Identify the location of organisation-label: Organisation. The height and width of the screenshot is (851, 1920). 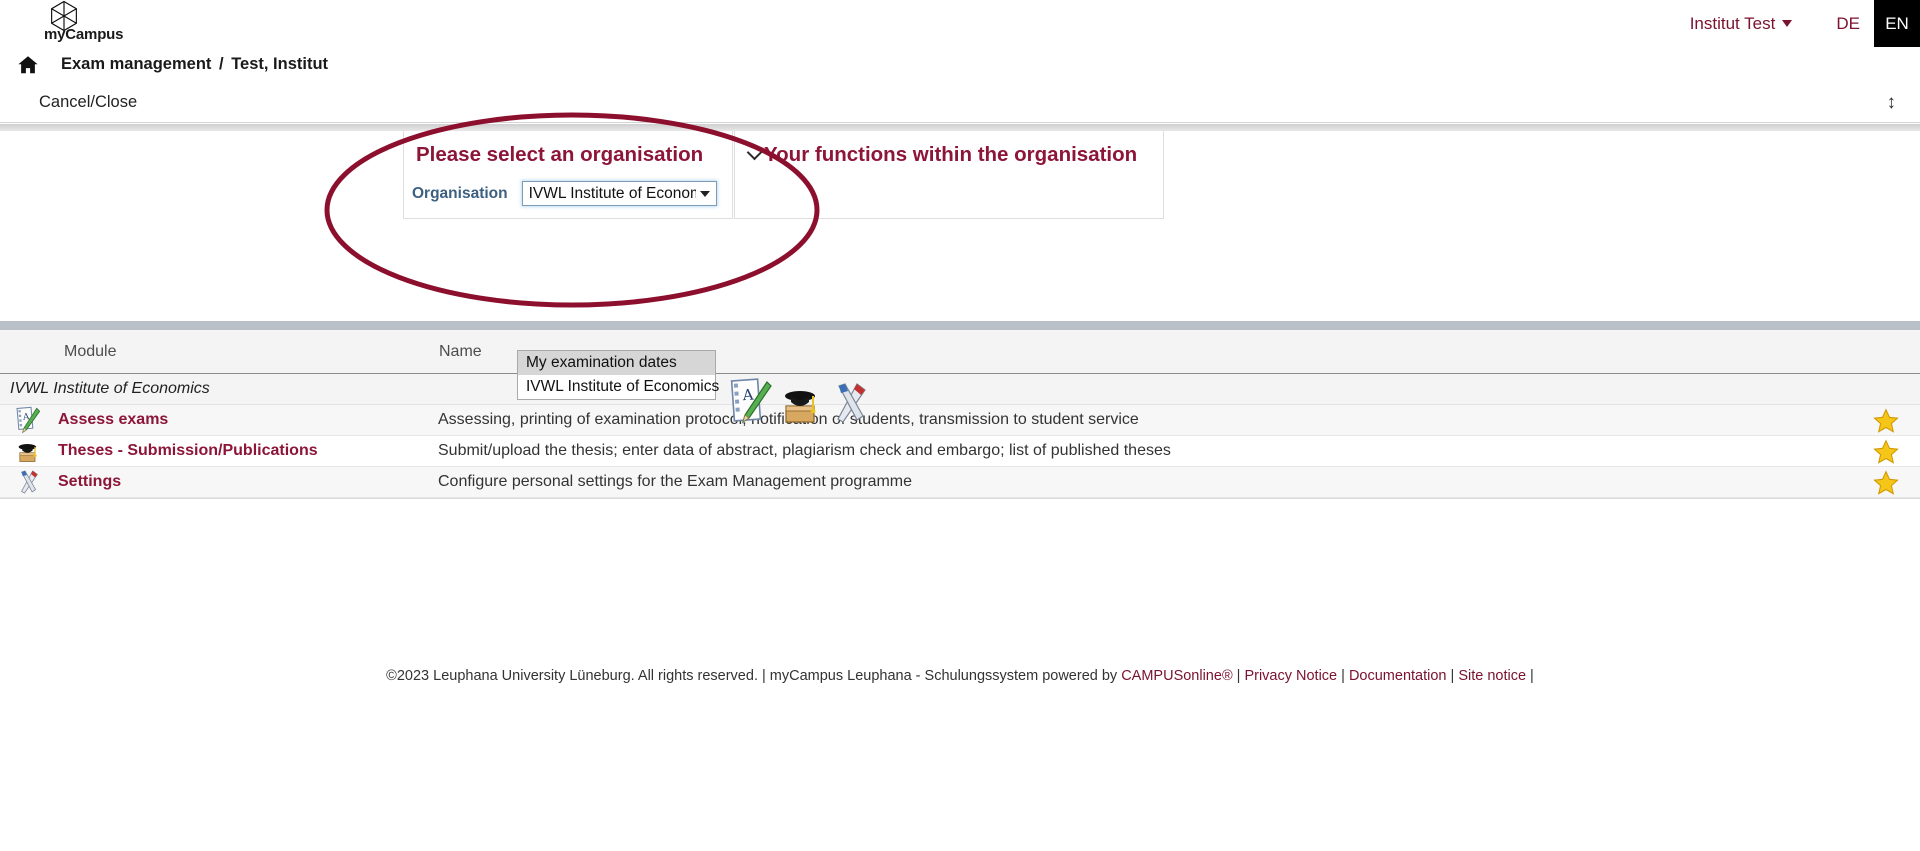
(460, 193).